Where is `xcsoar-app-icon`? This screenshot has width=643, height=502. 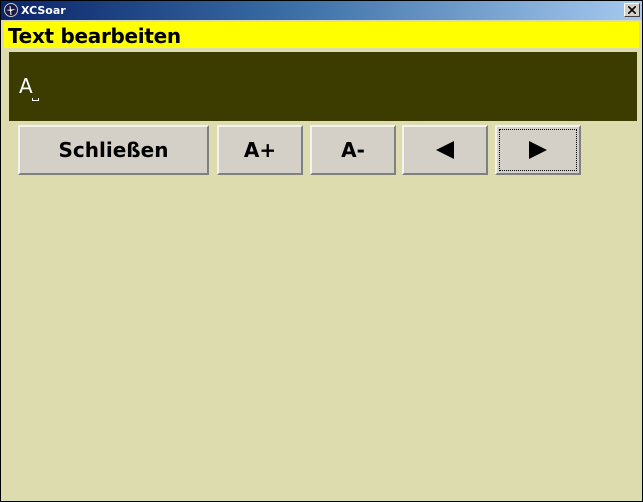 xcsoar-app-icon is located at coordinates (11, 10).